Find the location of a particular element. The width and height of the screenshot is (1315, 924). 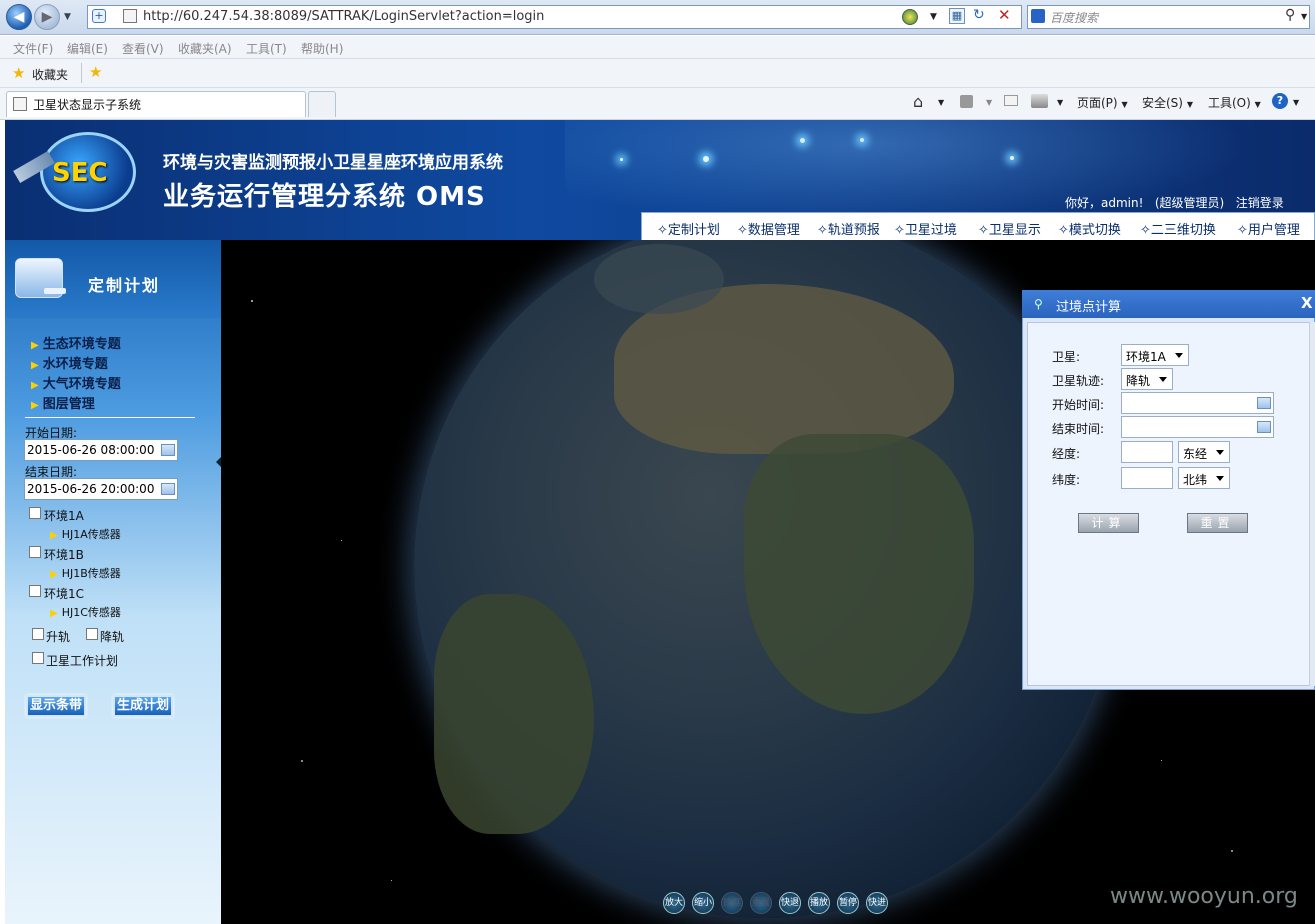

descending-label: 降轨 is located at coordinates (112, 637).